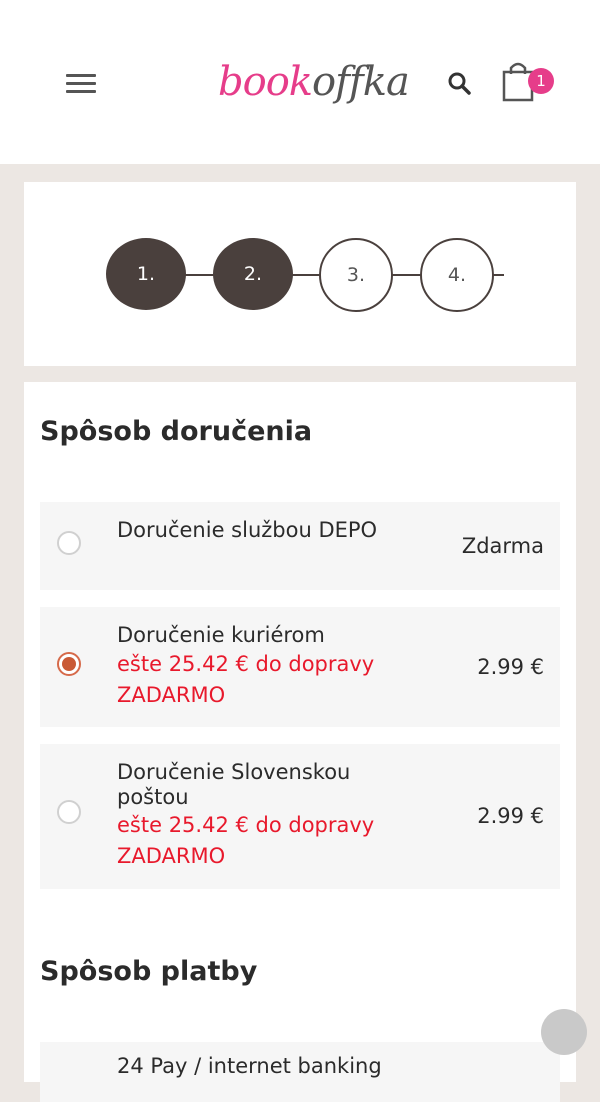 This screenshot has width=600, height=1102. I want to click on payment-option-name: 24 Pay / internet banking, so click(249, 1066).